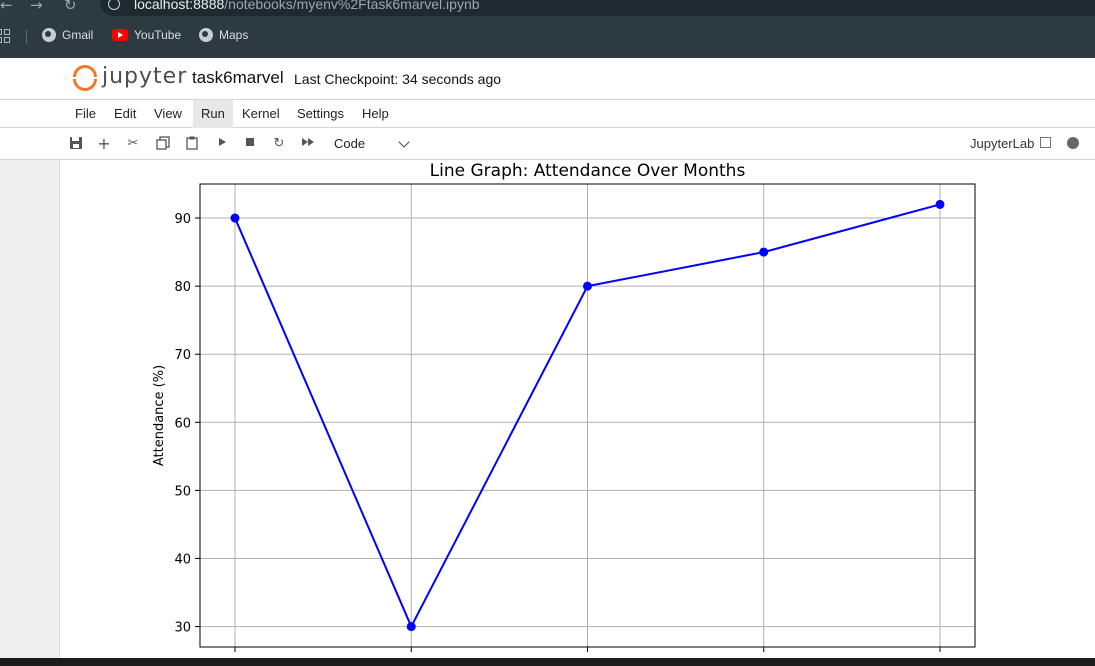 The height and width of the screenshot is (666, 1095). Describe the element at coordinates (213, 114) in the screenshot. I see `menu-run: Run` at that location.